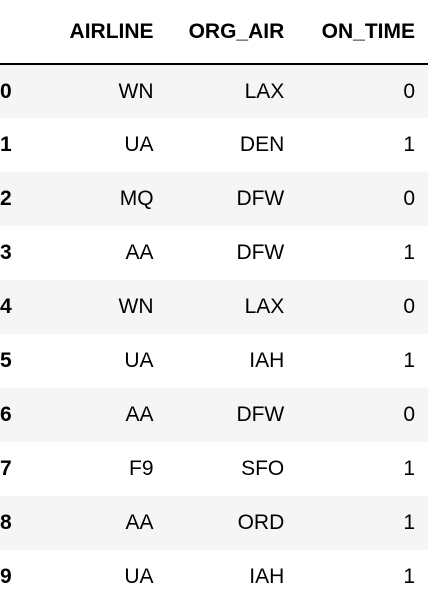  I want to click on row-index: 3, so click(6, 252).